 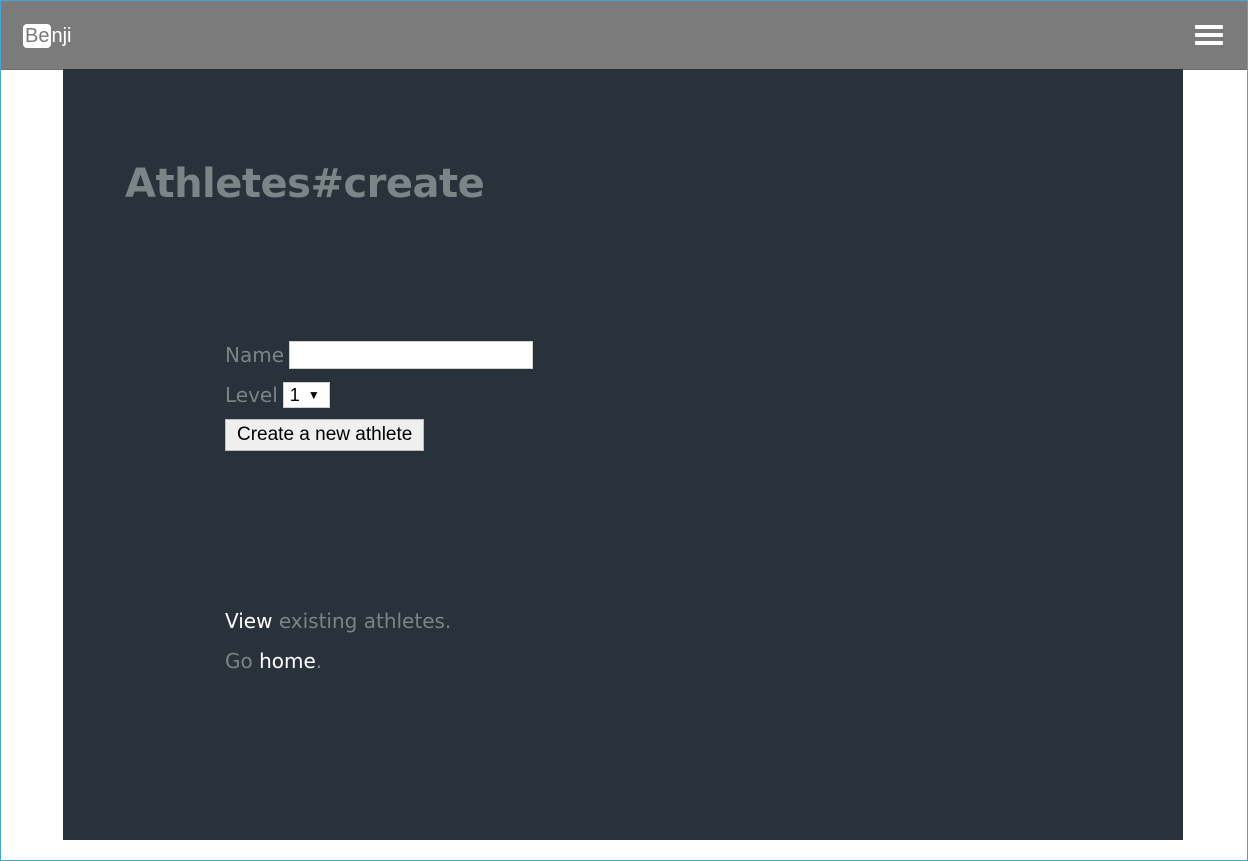 What do you see at coordinates (411, 355) in the screenshot?
I see `name-input` at bounding box center [411, 355].